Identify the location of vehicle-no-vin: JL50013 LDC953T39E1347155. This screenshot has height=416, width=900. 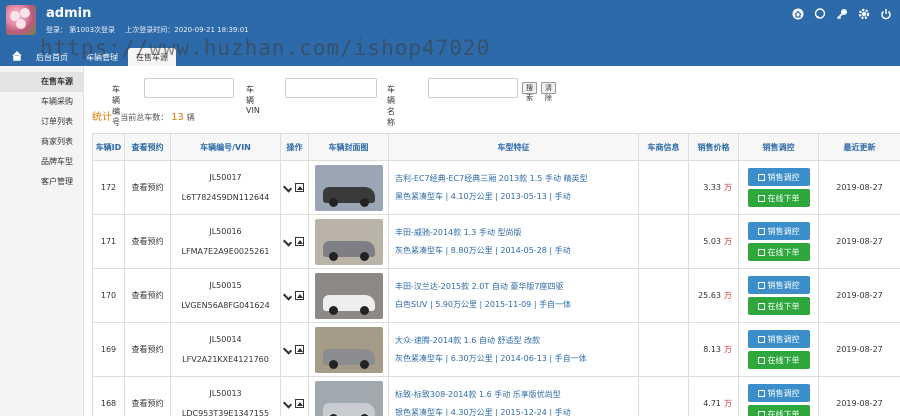
(225, 396).